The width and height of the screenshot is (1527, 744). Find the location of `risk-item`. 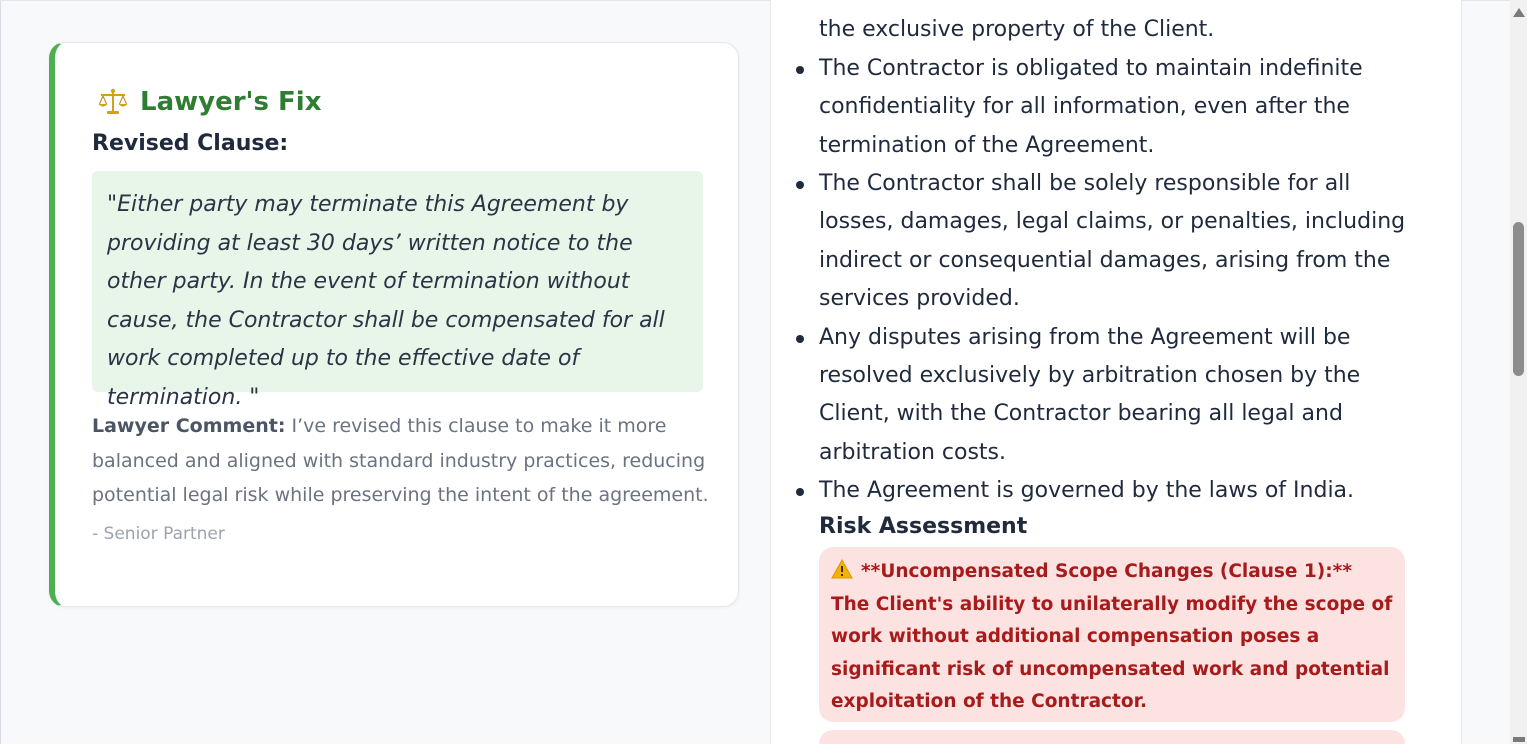

risk-item is located at coordinates (1112, 737).